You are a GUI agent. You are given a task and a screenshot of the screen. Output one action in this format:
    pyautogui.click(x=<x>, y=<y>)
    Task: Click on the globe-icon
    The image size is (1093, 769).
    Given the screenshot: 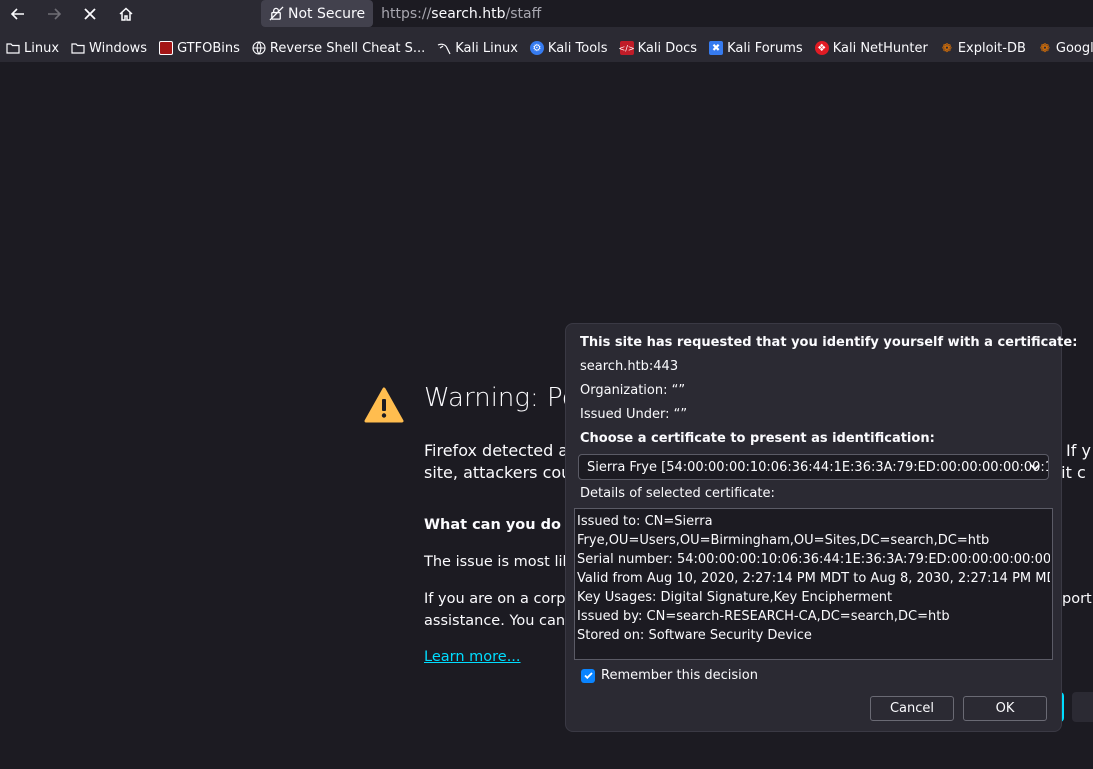 What is the action you would take?
    pyautogui.click(x=259, y=48)
    